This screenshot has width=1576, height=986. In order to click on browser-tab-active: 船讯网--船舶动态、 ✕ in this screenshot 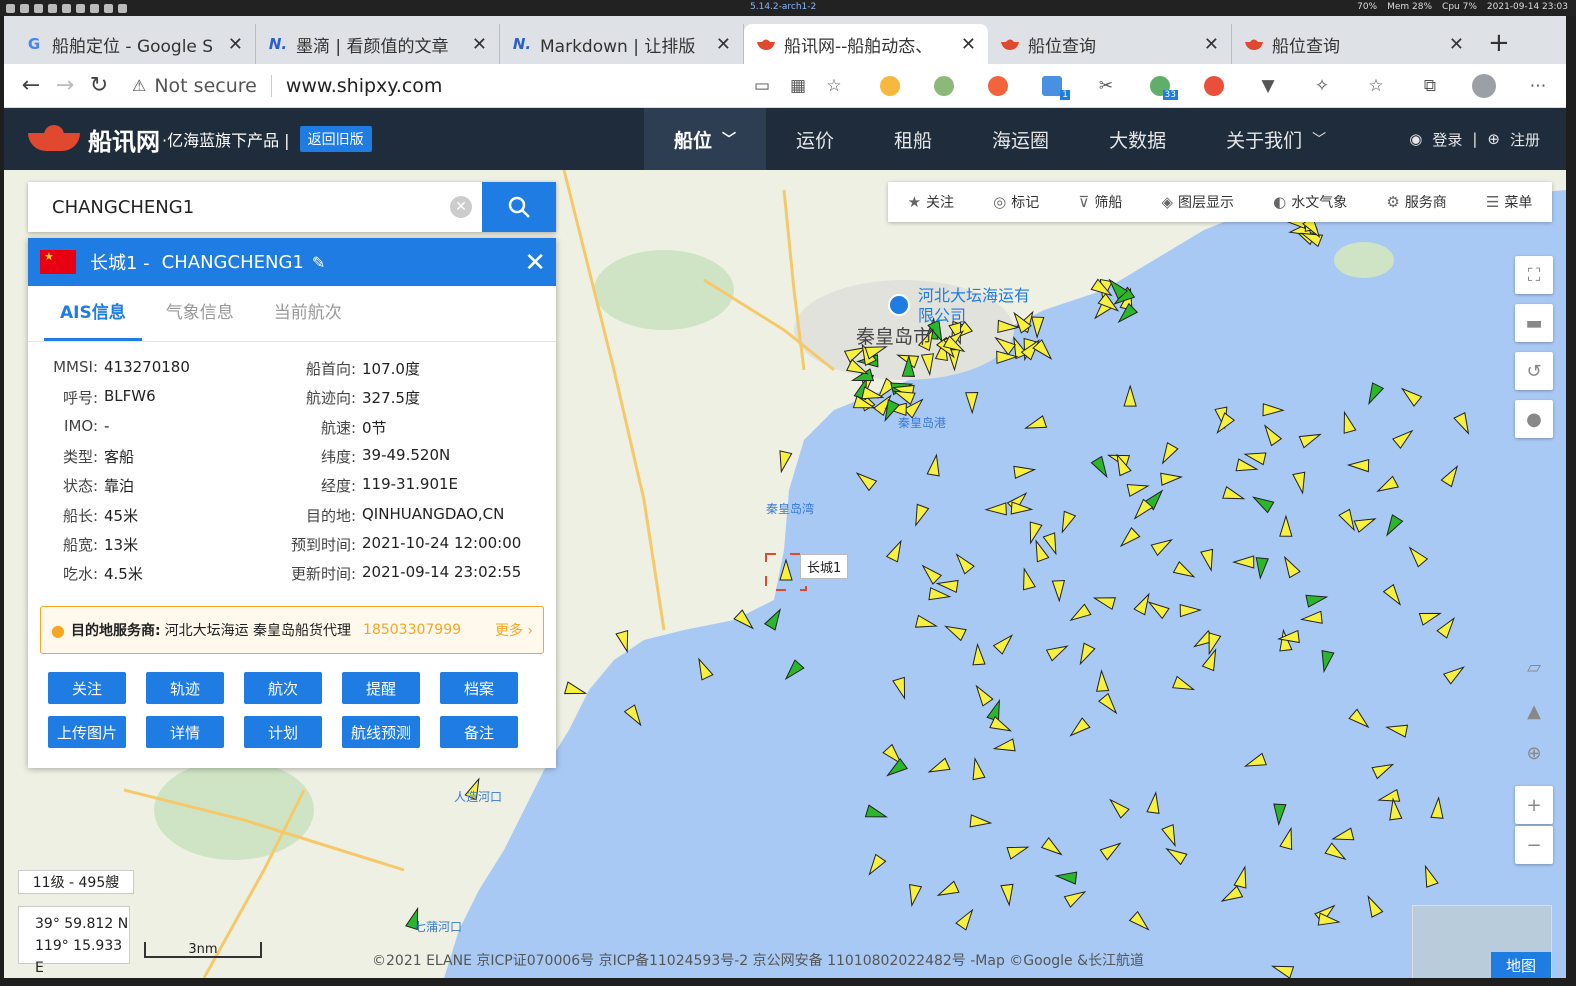, I will do `click(866, 44)`.